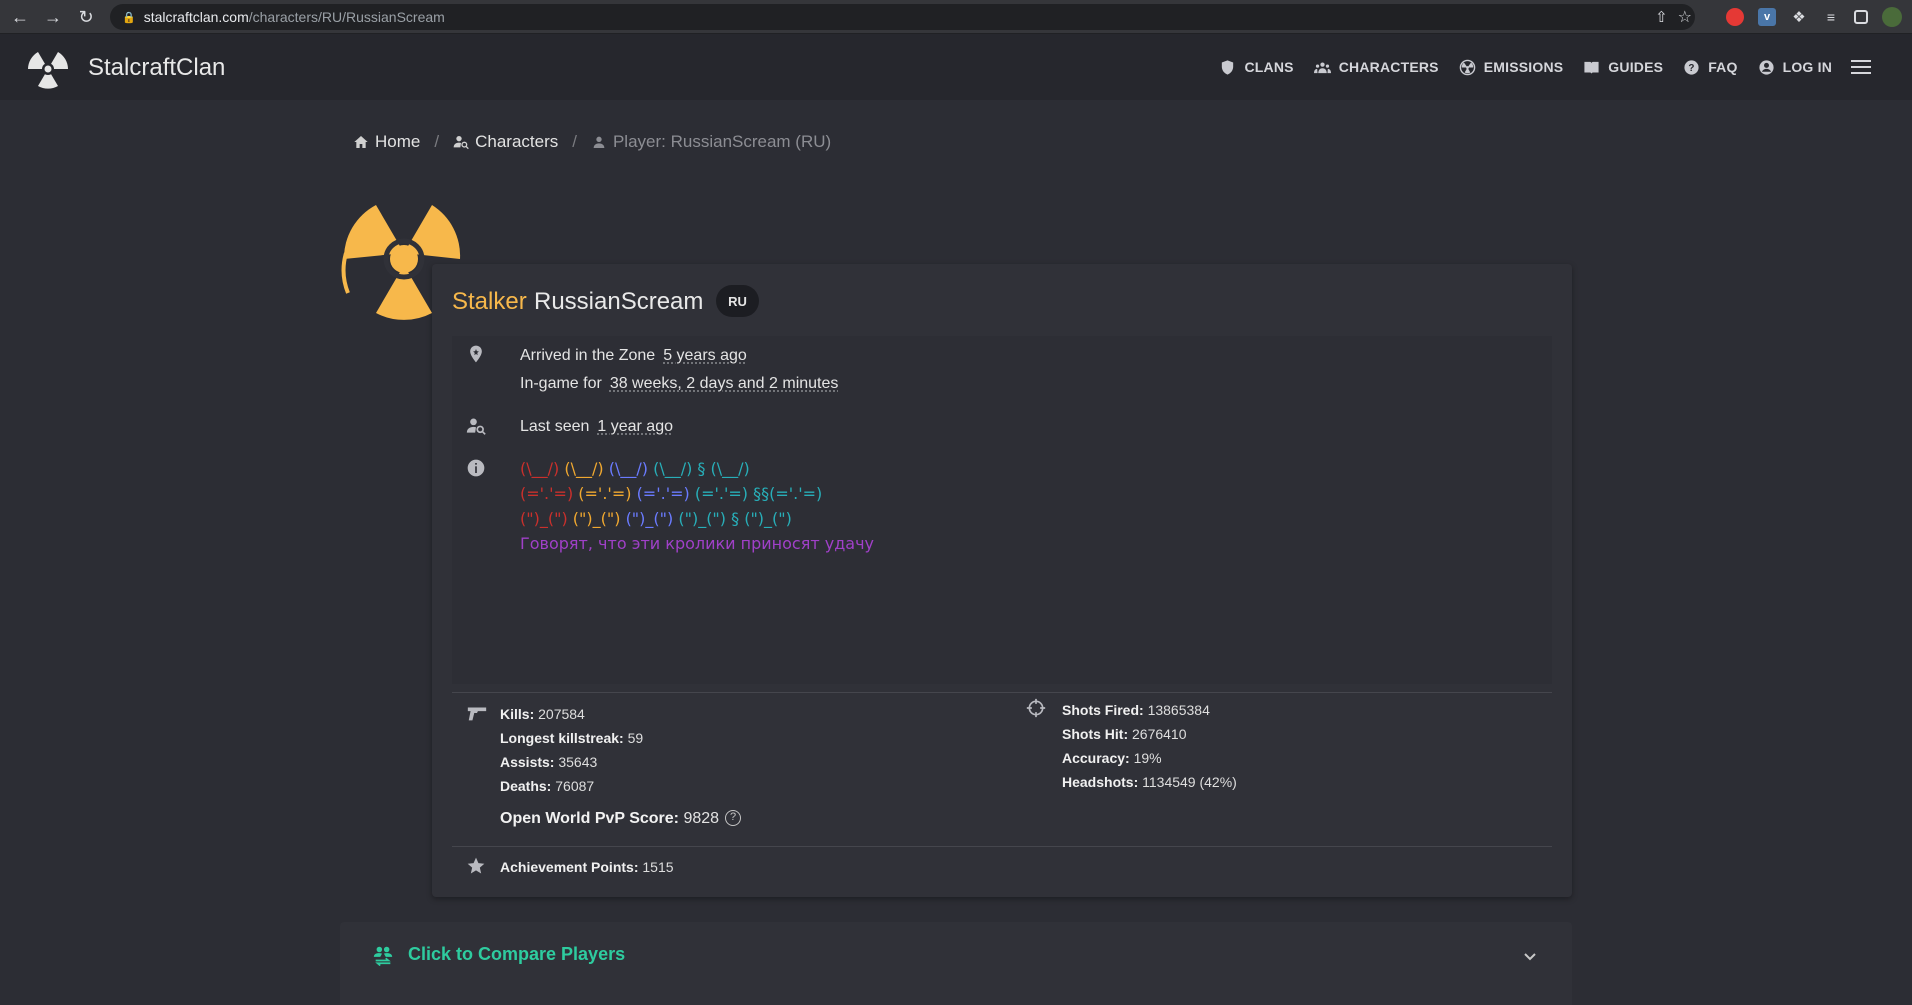 The image size is (1912, 1005). I want to click on breadcrumb-home: Home, so click(386, 142).